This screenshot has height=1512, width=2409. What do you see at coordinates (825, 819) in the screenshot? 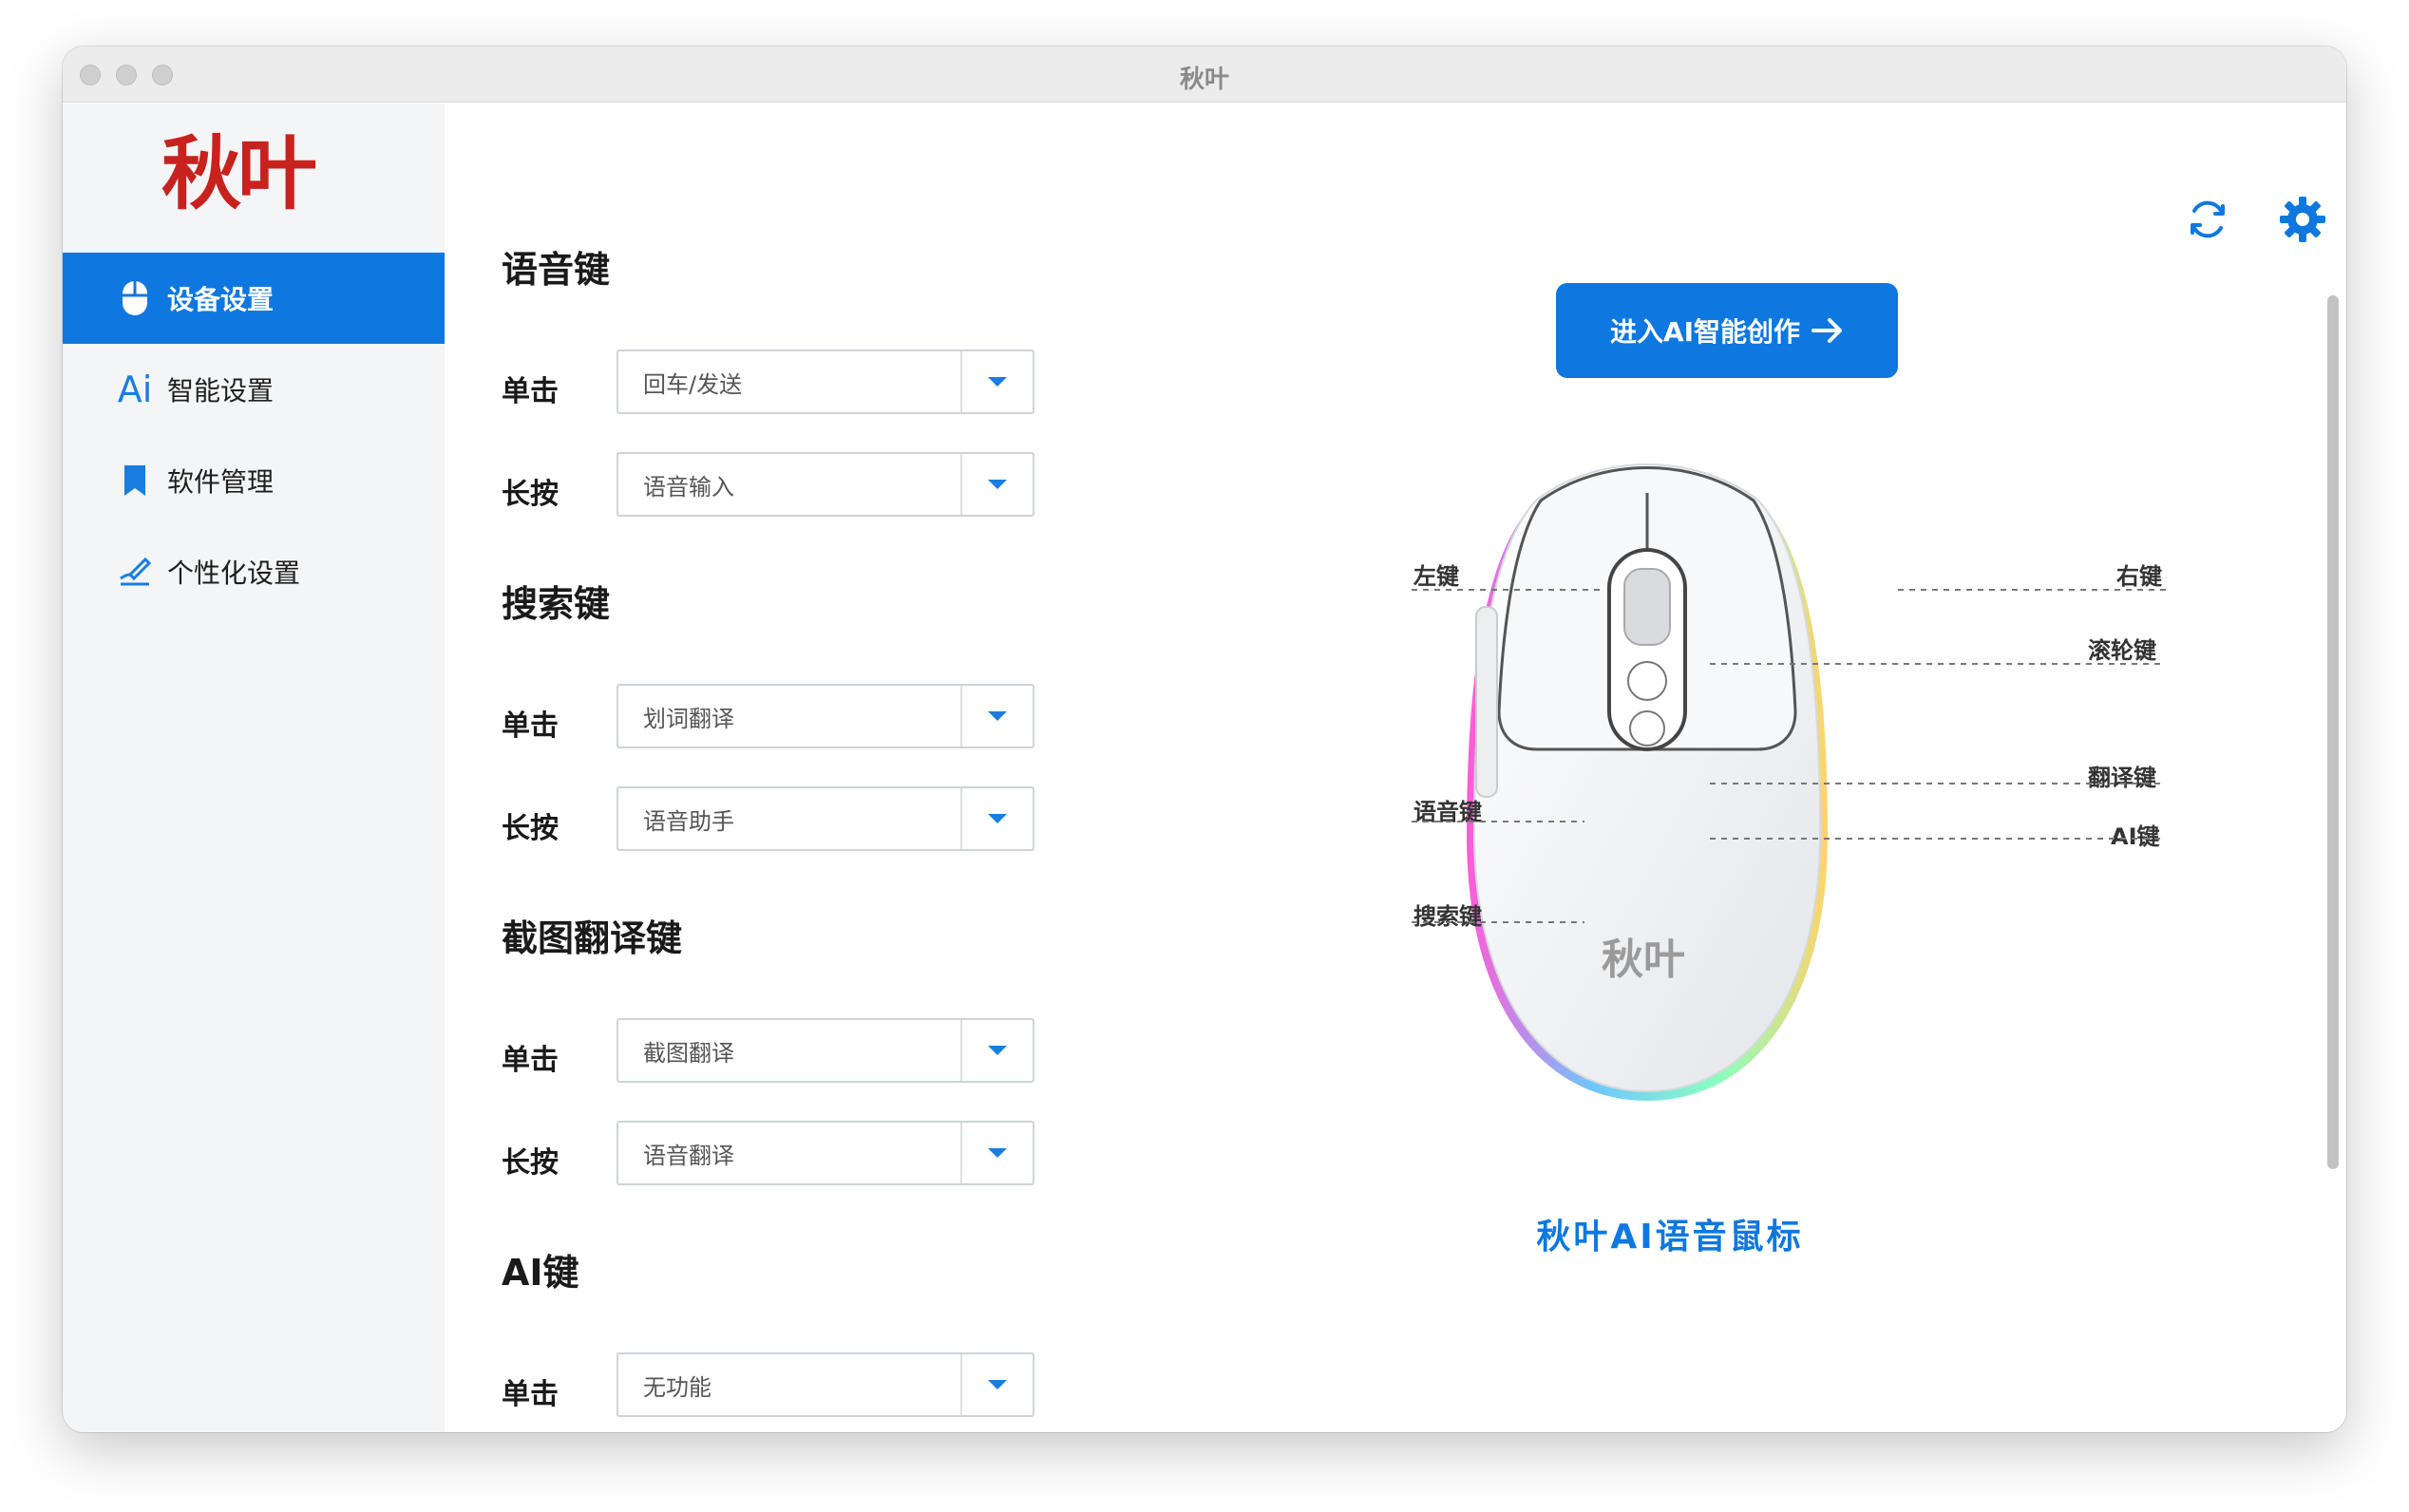
I see `search-key-long-press-select: 语音助手` at bounding box center [825, 819].